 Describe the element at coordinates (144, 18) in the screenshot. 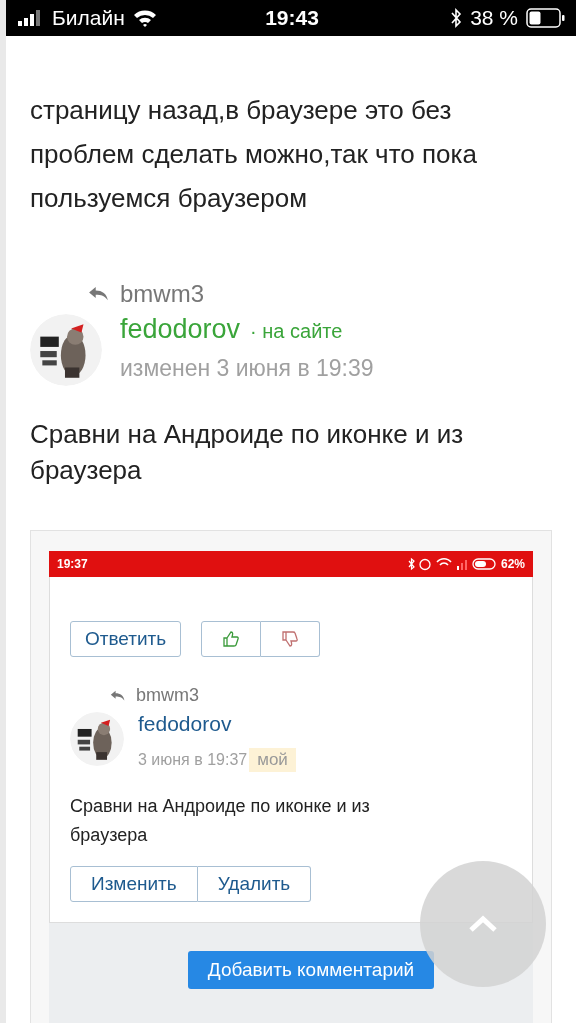

I see `wifi-icon` at that location.